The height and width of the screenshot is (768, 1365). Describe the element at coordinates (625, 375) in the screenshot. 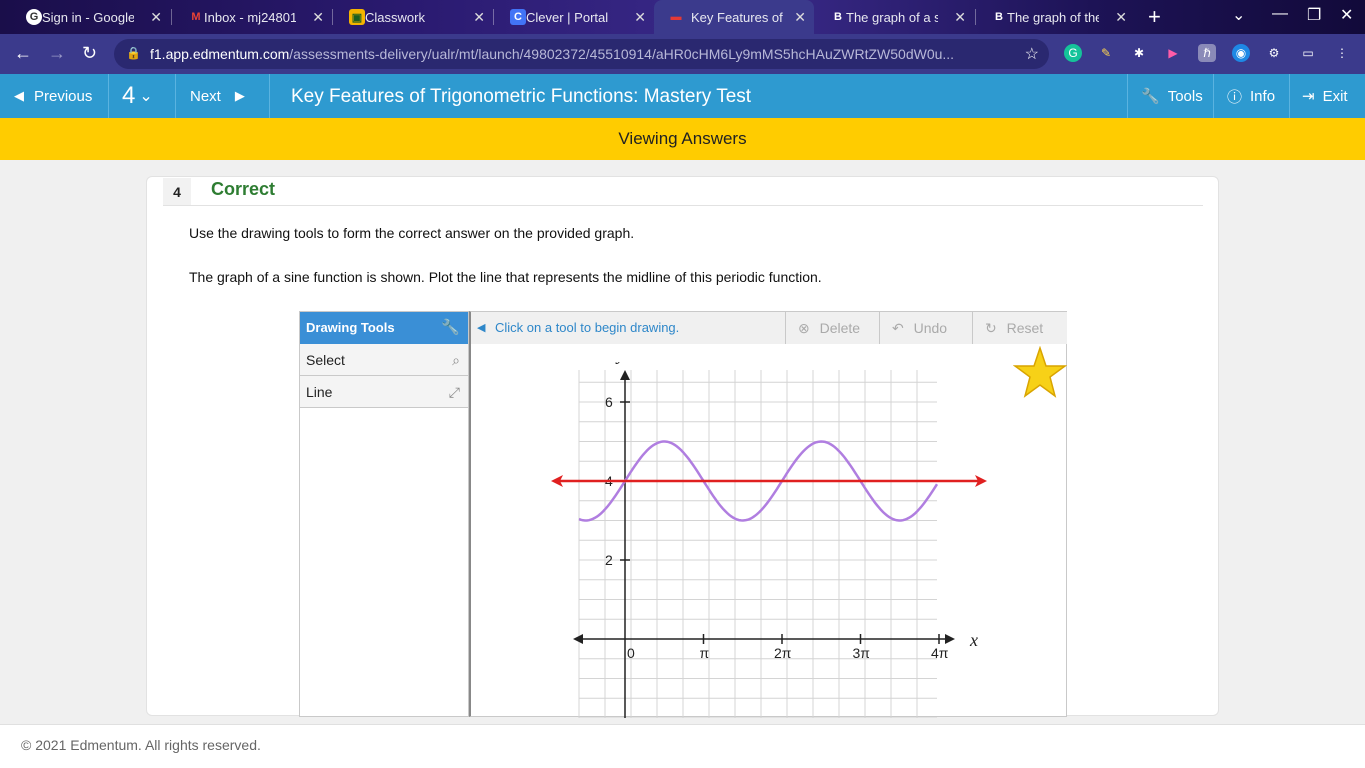

I see `y-axis-arrow` at that location.